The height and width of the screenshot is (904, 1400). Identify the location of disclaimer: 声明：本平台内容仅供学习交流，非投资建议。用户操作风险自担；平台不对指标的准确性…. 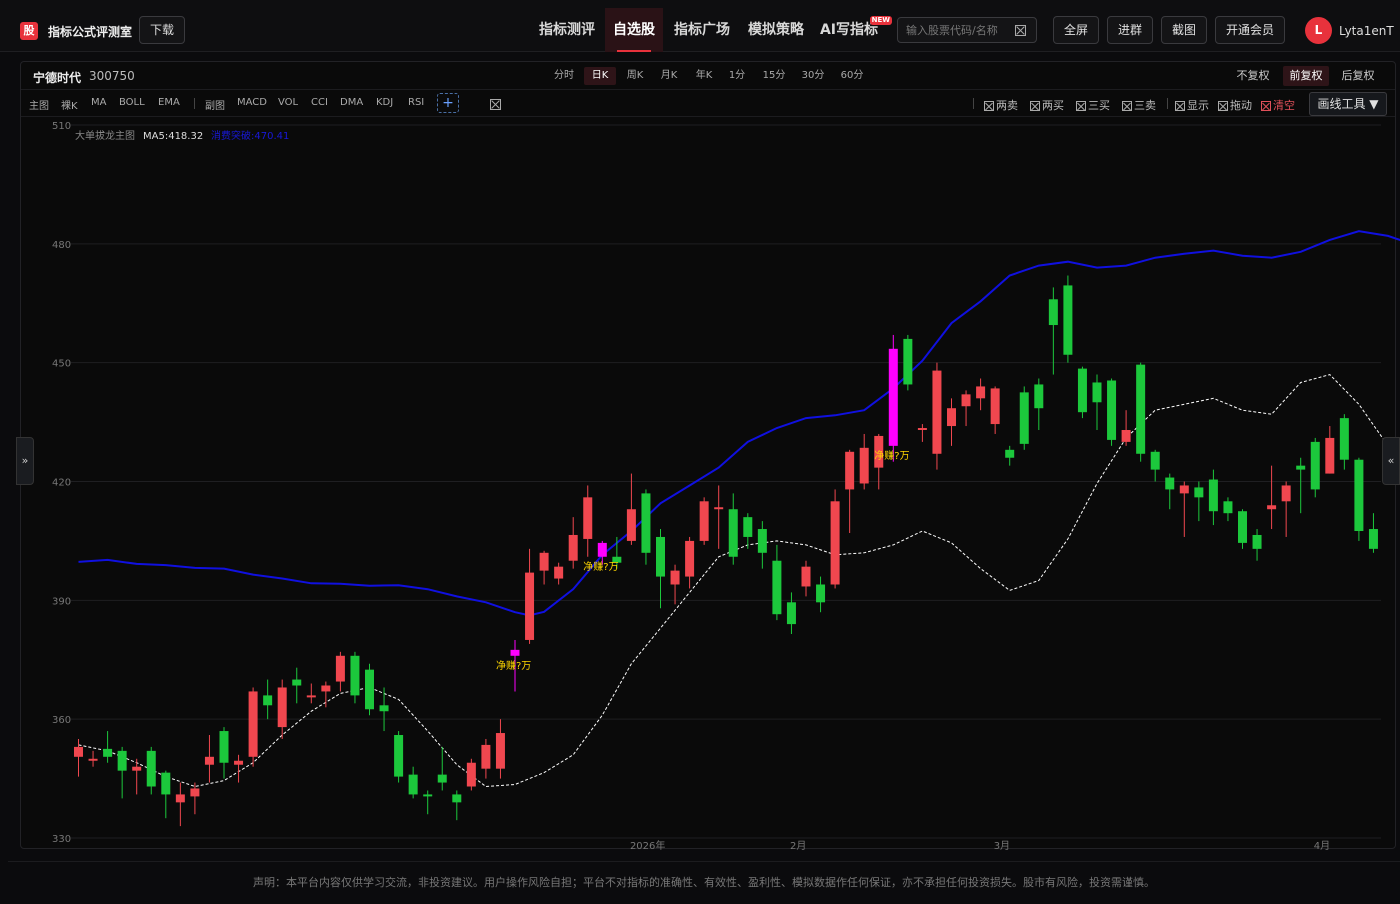
(704, 880).